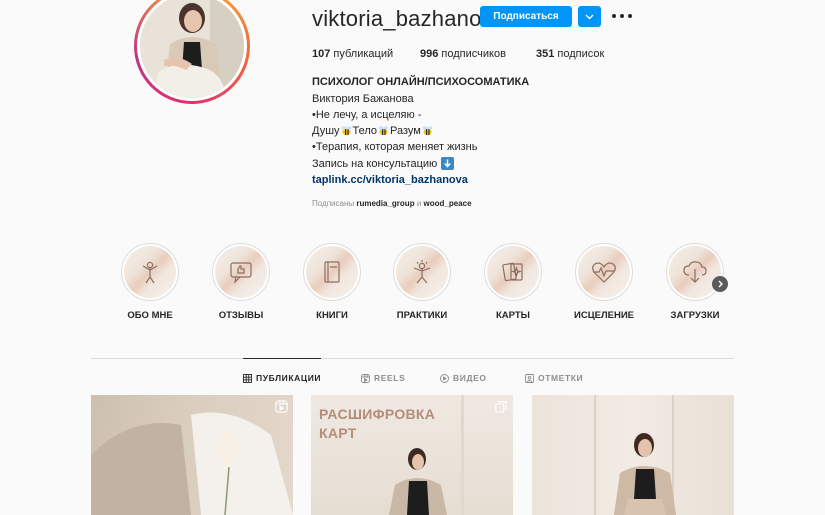 The height and width of the screenshot is (515, 825). I want to click on tab-tagged: ОТМЕТКИ, so click(554, 378).